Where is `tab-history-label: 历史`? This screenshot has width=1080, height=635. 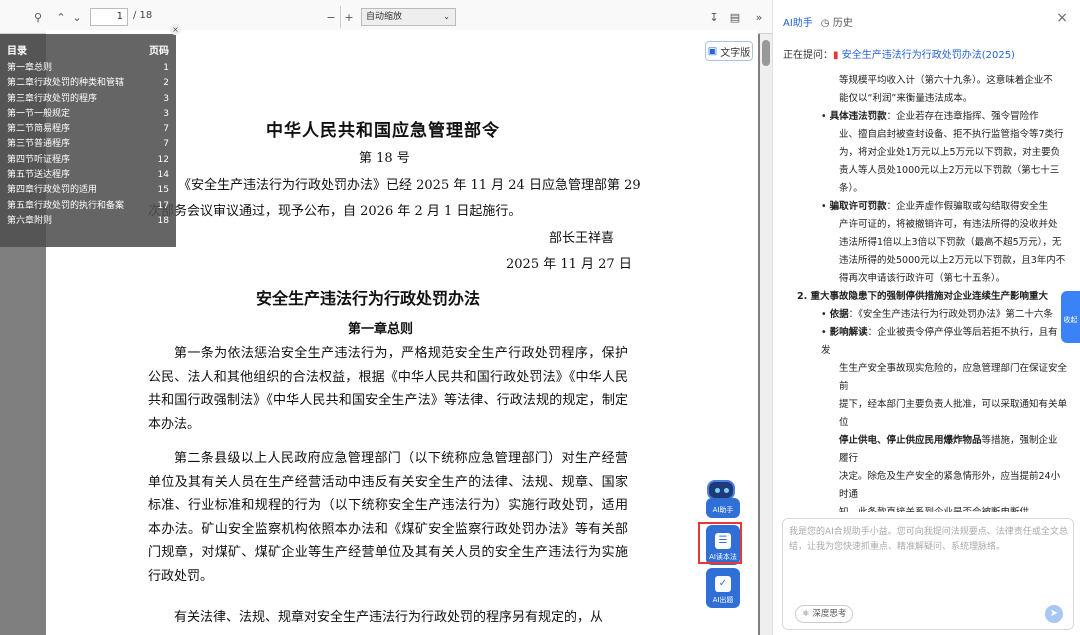 tab-history-label: 历史 is located at coordinates (842, 23).